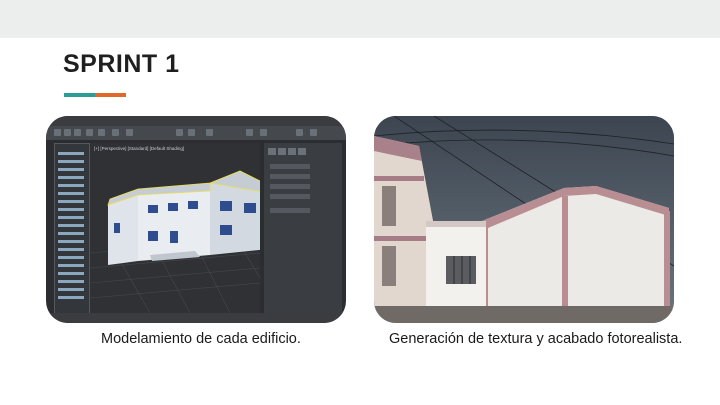 This screenshot has height=405, width=720. I want to click on software-menubar, so click(196, 121).